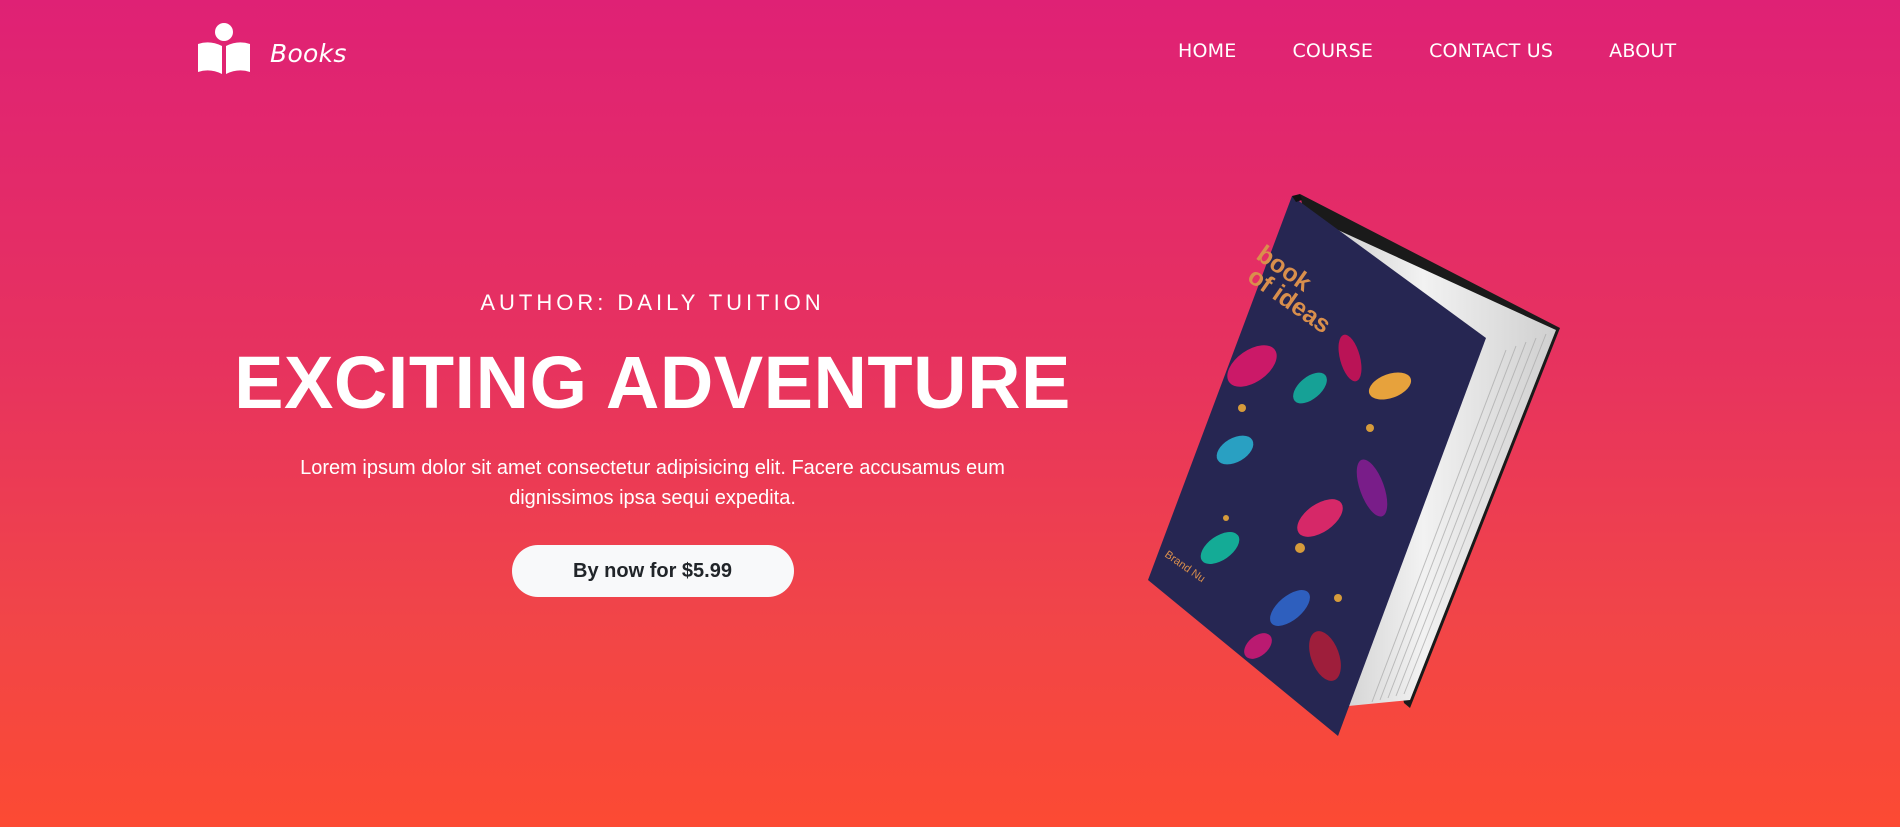 The height and width of the screenshot is (827, 1900). Describe the element at coordinates (950, 55) in the screenshot. I see `navbar: Books HOME COURSE CONTACT US ABOUT` at that location.